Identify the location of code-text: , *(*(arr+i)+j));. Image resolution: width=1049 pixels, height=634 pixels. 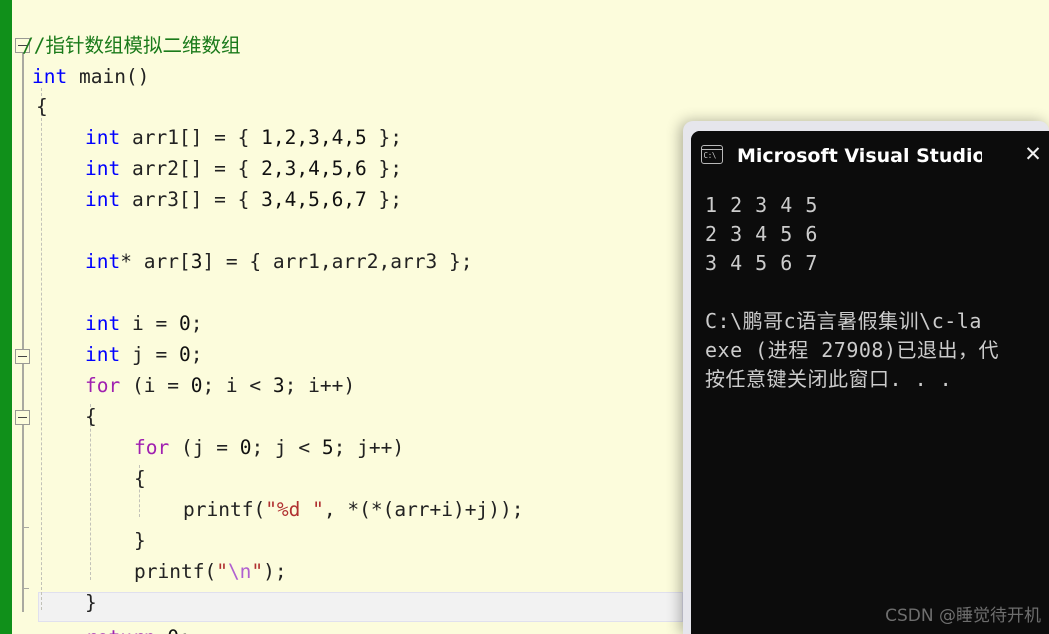
(423, 509).